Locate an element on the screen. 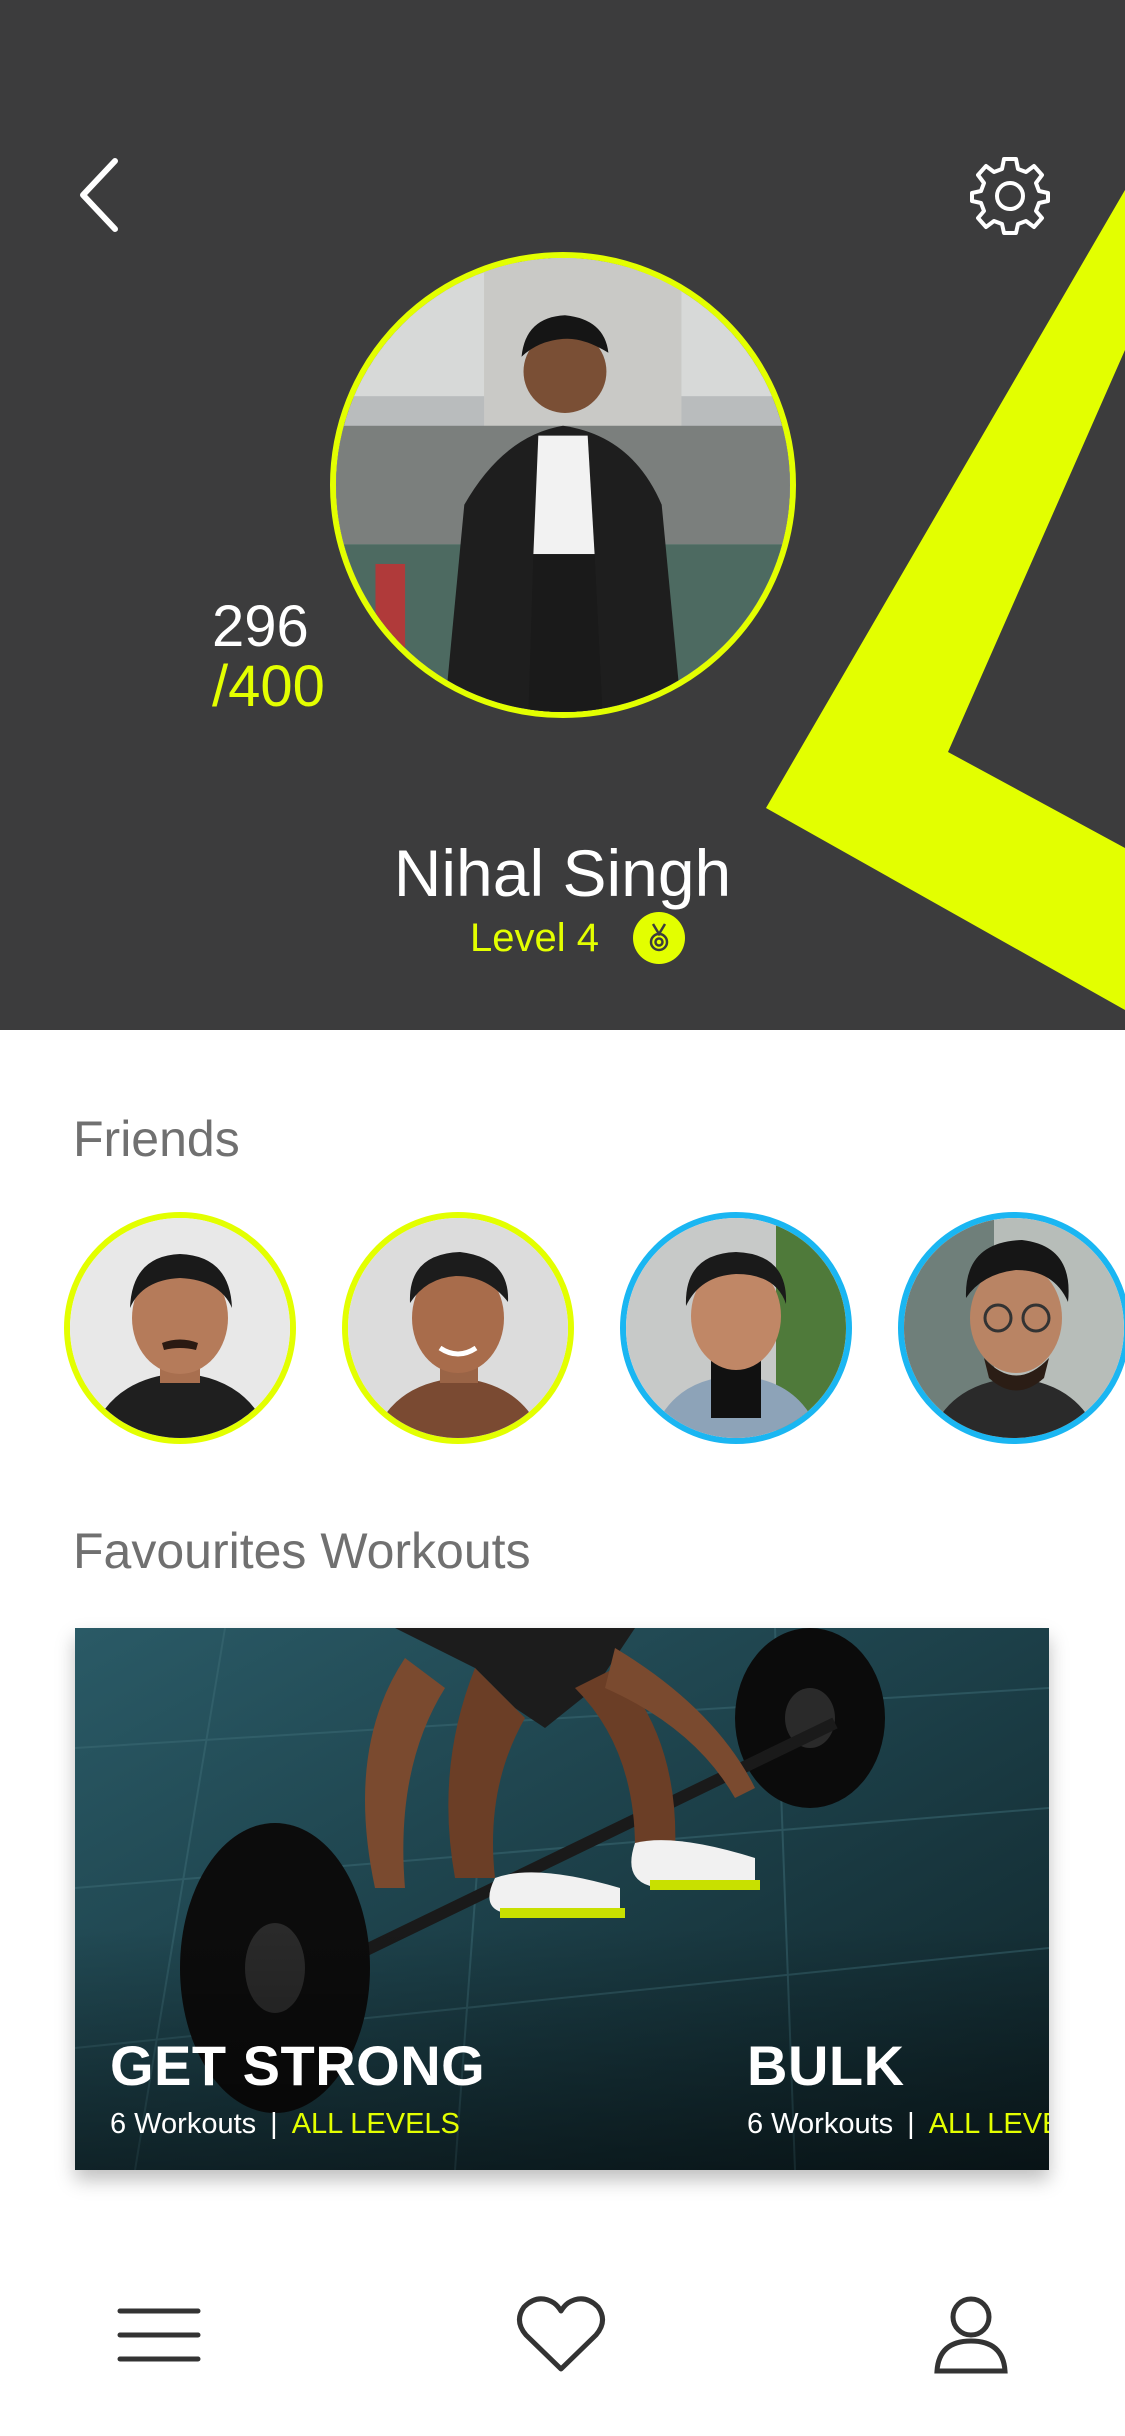 This screenshot has height=2436, width=1125. points-current: 296 is located at coordinates (260, 626).